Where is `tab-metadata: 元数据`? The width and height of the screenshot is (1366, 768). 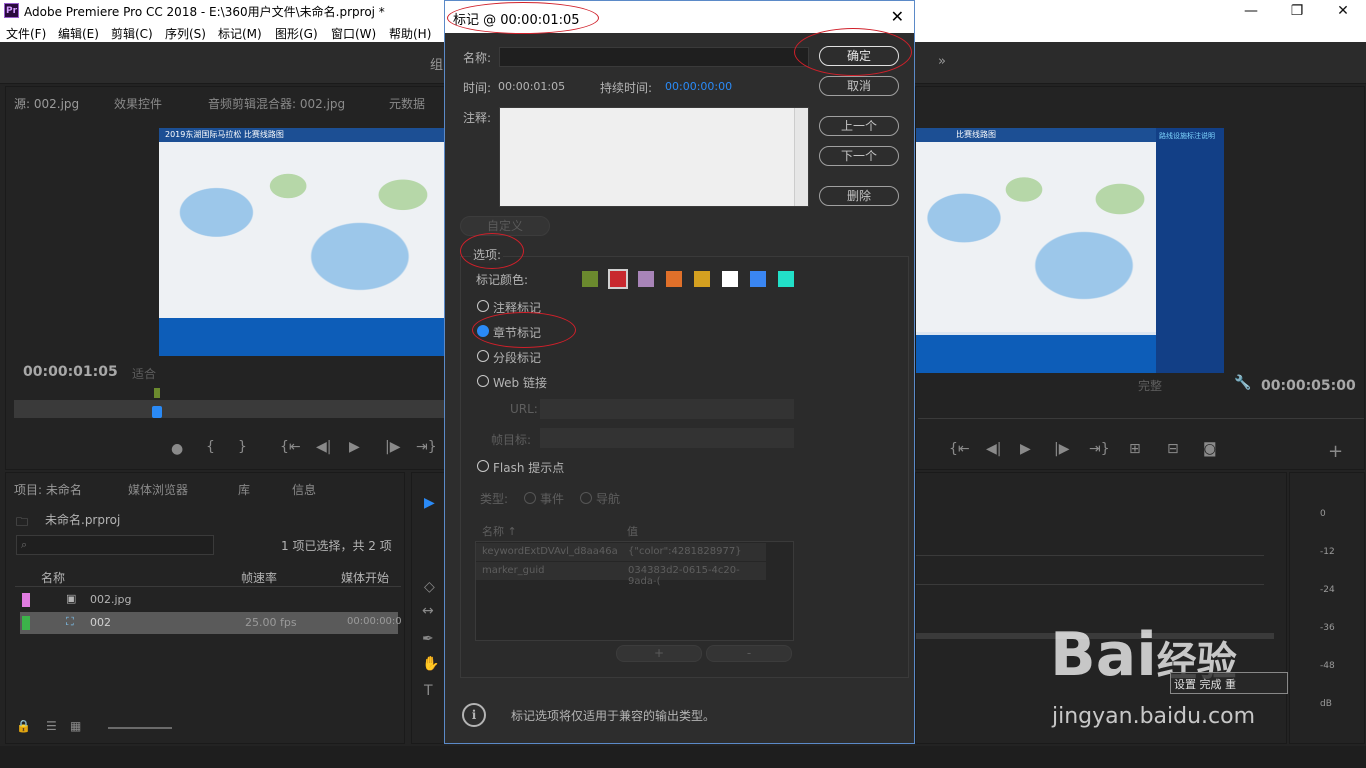
tab-metadata: 元数据 is located at coordinates (407, 103).